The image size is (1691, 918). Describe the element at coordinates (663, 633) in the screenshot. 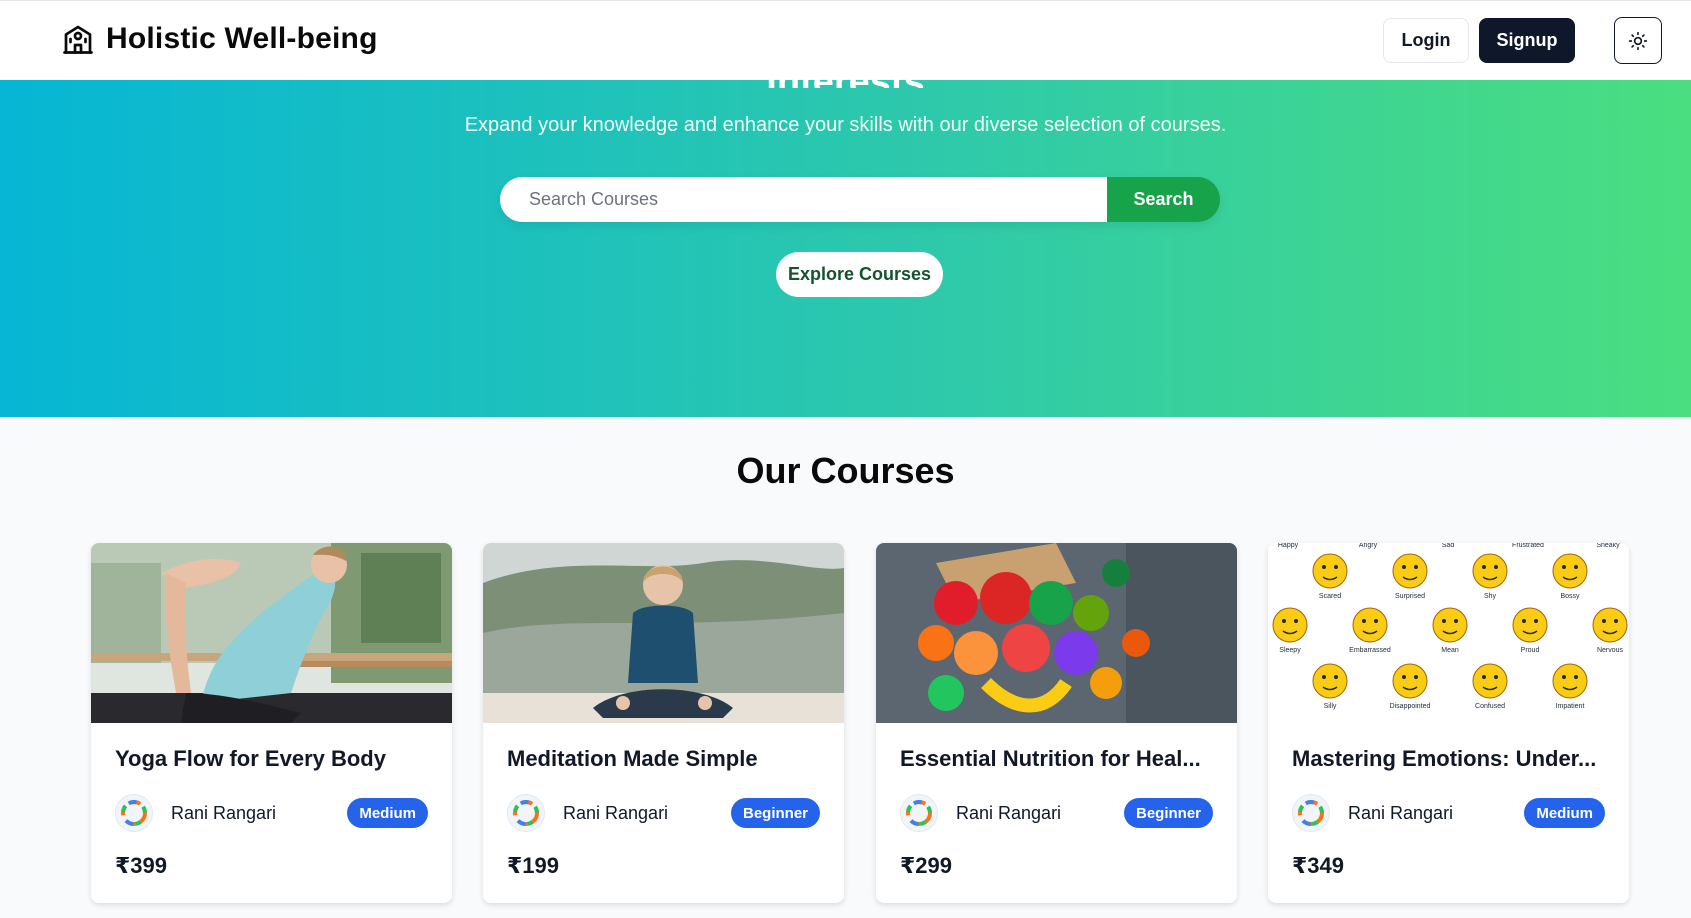

I see `course-image-meditation` at that location.